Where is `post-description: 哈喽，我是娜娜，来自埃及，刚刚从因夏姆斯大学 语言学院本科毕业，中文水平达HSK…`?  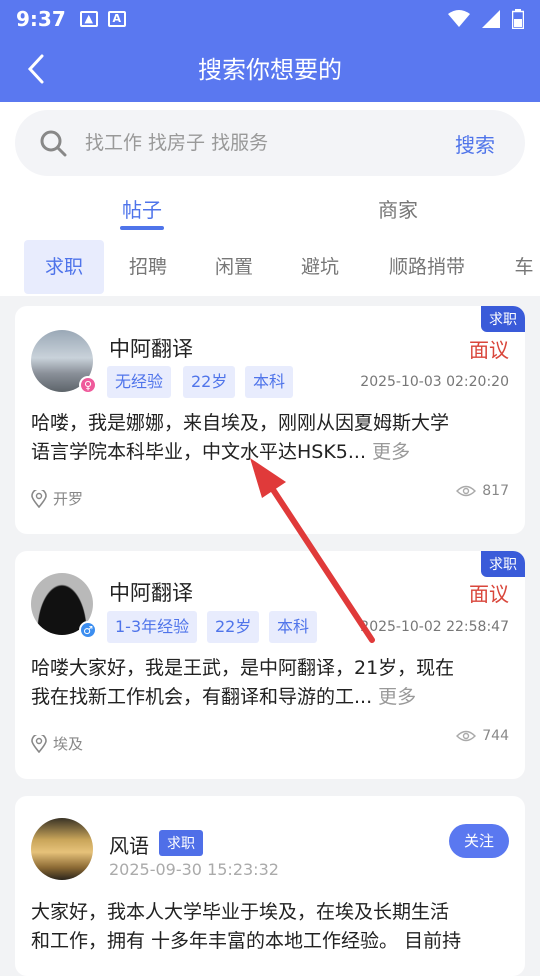
post-description: 哈喽，我是娜娜，来自埃及，刚刚从因夏姆斯大学 语言学院本科毕业，中文水平达HSK… is located at coordinates (264, 438).